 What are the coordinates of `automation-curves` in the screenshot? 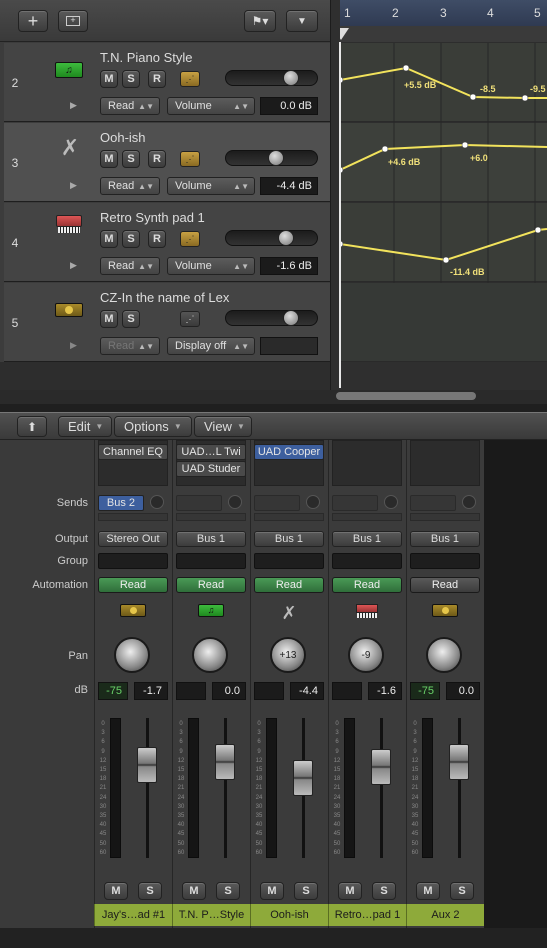 It's located at (443, 163).